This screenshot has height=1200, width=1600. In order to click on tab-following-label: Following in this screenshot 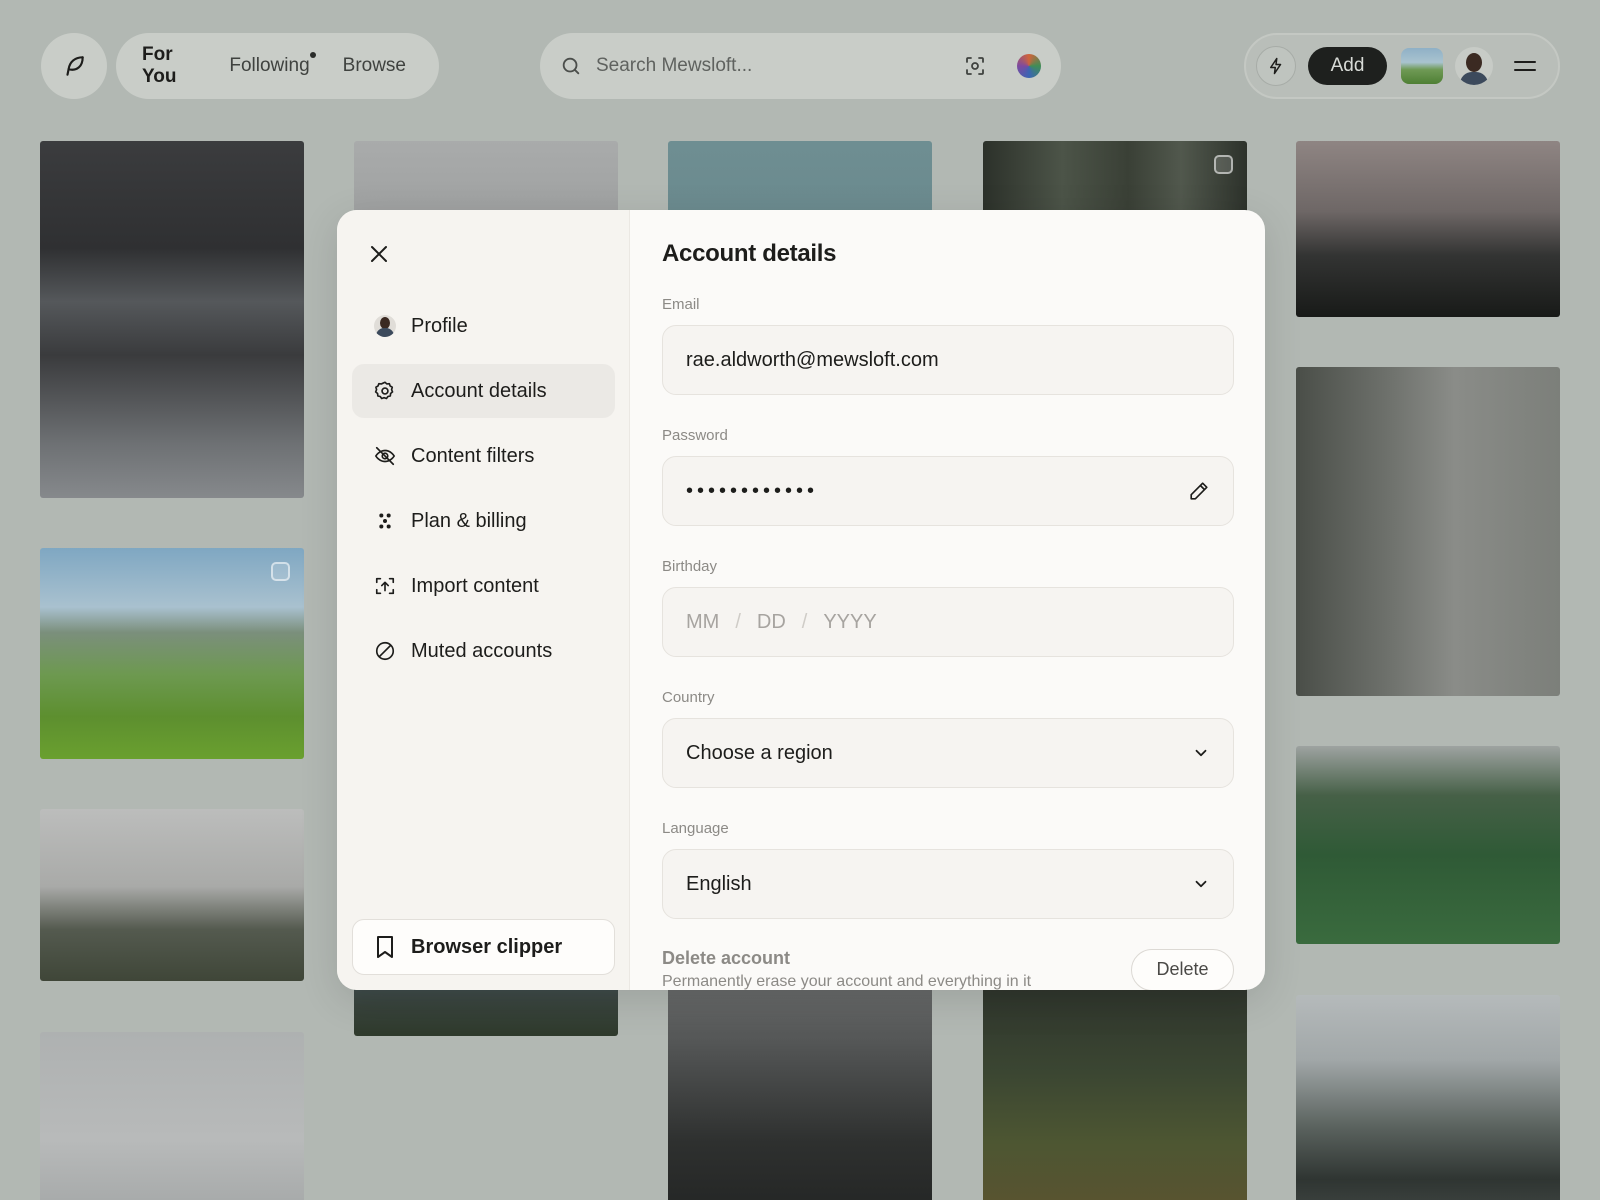, I will do `click(269, 65)`.